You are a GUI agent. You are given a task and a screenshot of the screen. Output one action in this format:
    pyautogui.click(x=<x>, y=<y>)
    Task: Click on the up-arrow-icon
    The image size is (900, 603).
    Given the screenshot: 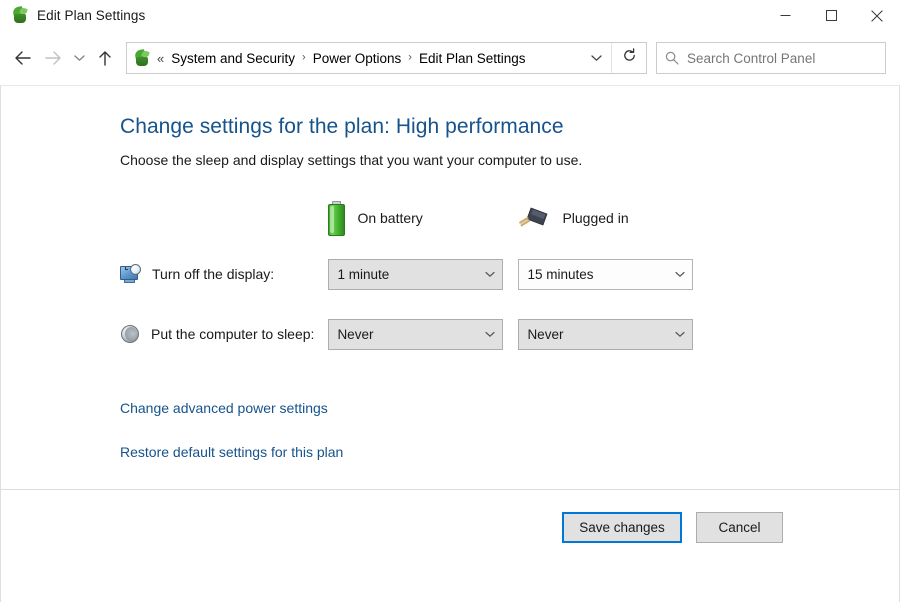 What is the action you would take?
    pyautogui.click(x=105, y=58)
    